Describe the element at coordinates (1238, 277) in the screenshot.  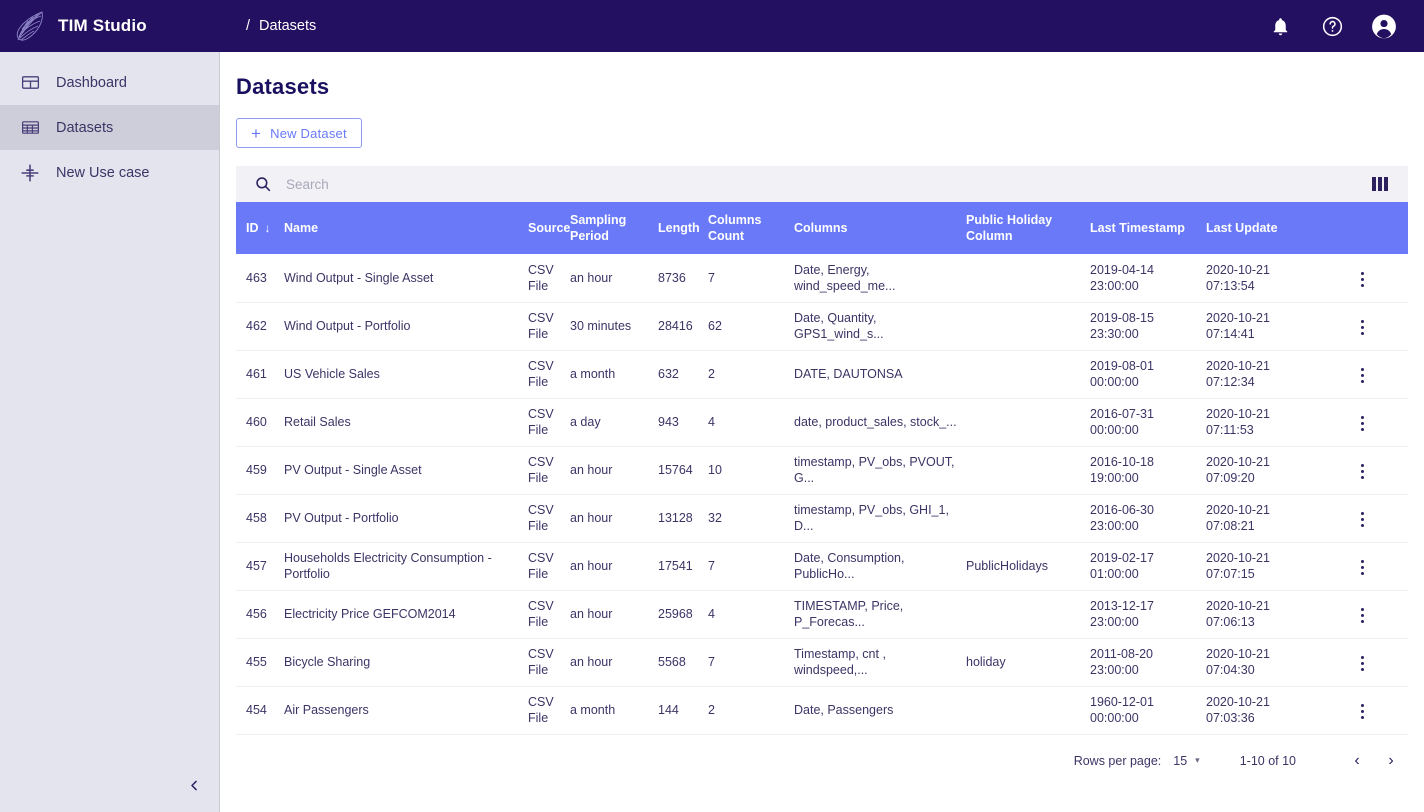
I see `cell-last-update: 2020-10-21 07:13:54` at that location.